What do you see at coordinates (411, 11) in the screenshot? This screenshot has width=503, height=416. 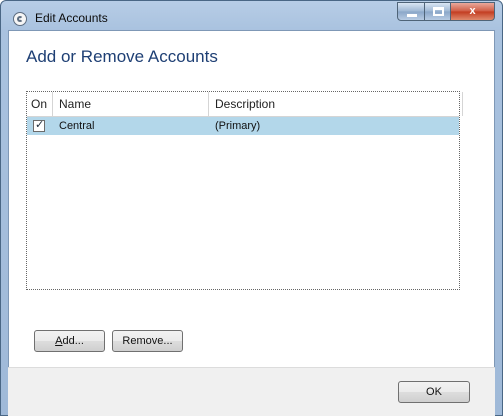 I see `minimize-button` at bounding box center [411, 11].